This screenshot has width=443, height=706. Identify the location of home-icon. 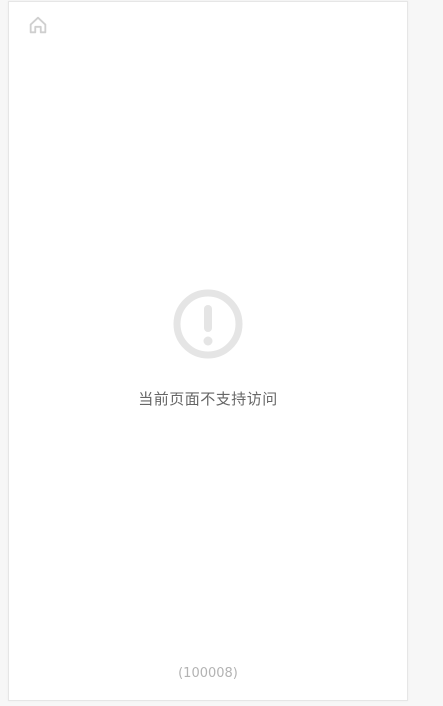
(38, 25).